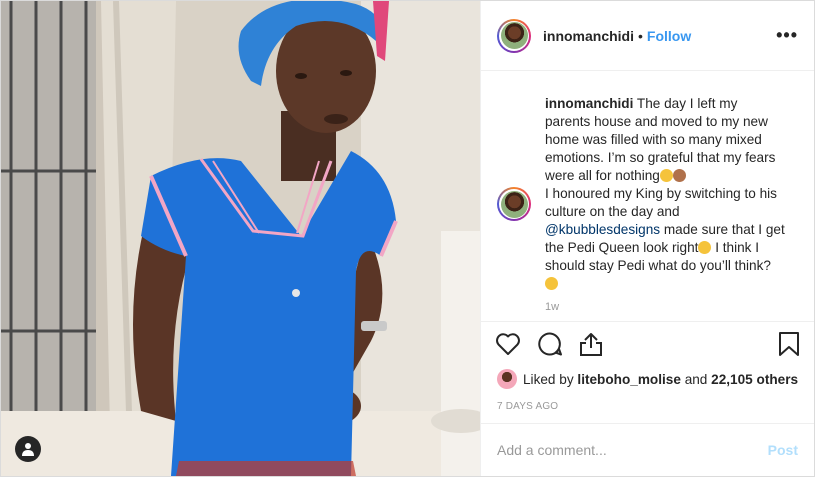  Describe the element at coordinates (588, 36) in the screenshot. I see `header-username: innomanchidi` at that location.